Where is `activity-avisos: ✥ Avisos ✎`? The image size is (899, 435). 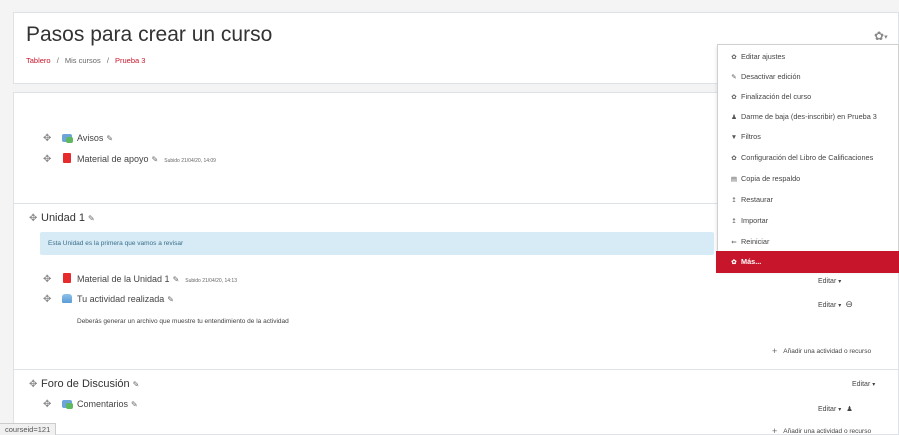 activity-avisos: ✥ Avisos ✎ is located at coordinates (78, 138).